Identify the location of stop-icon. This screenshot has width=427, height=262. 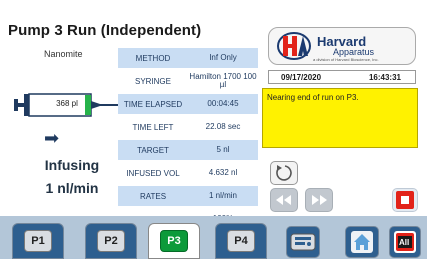
(405, 200).